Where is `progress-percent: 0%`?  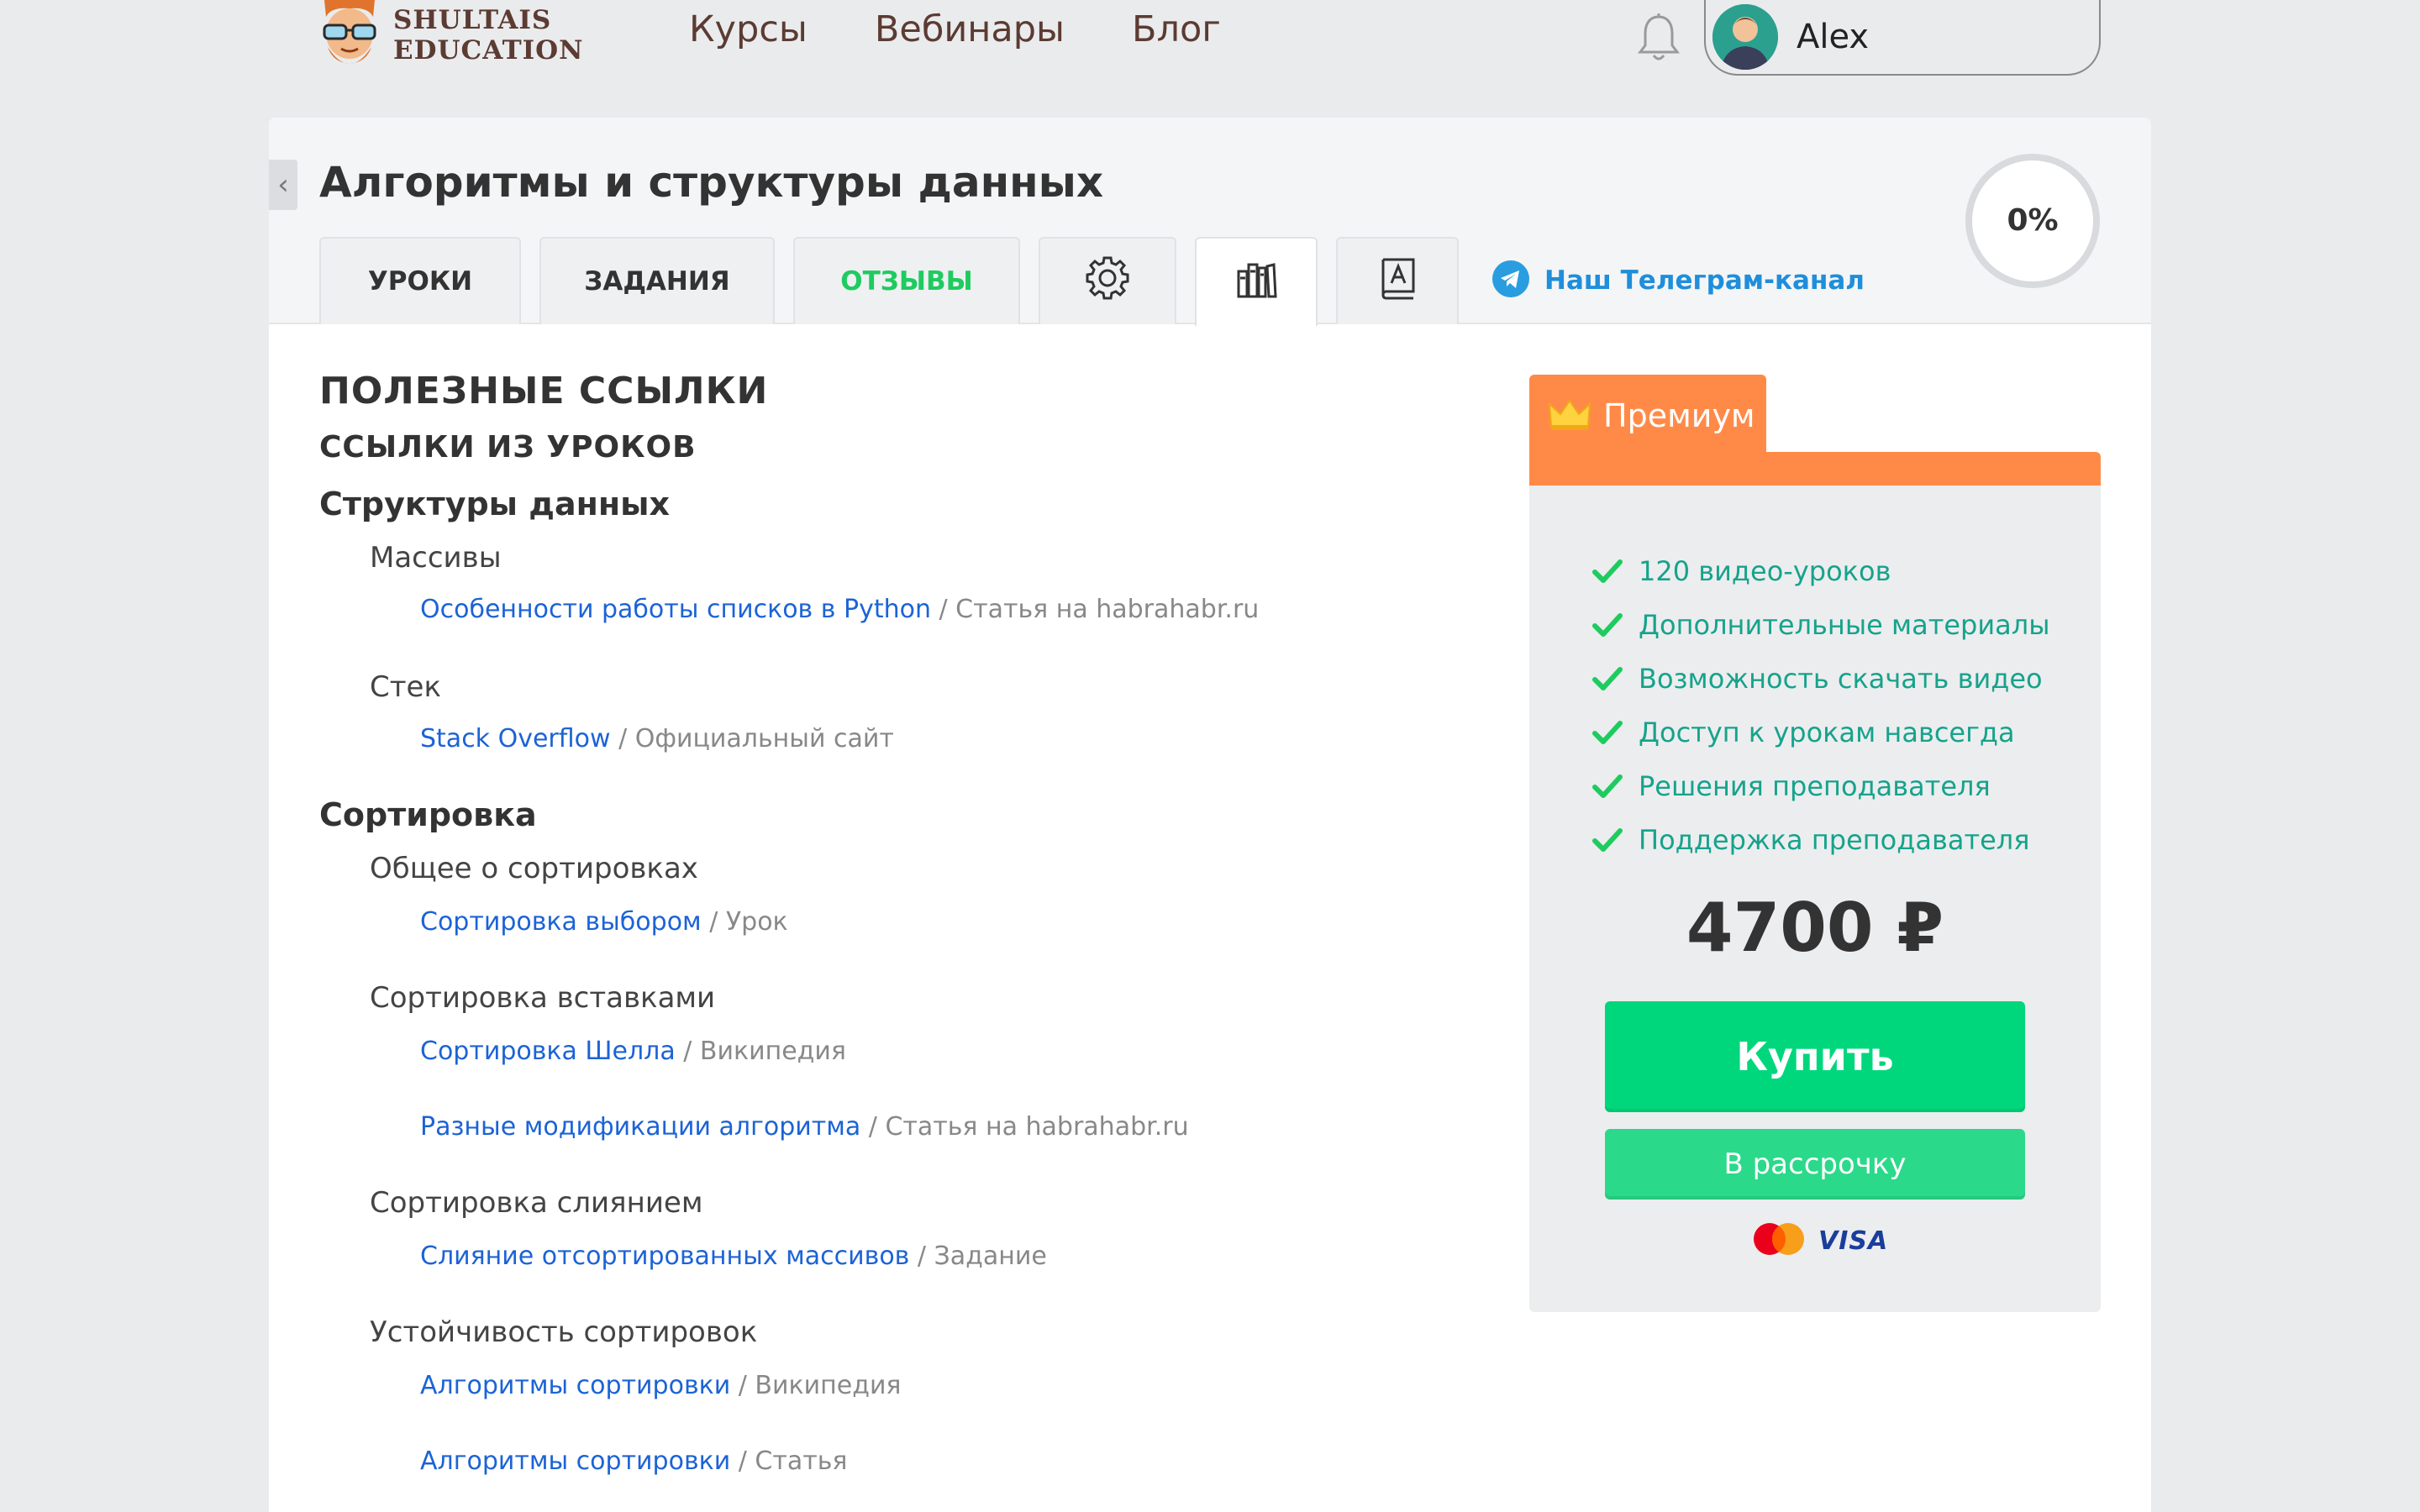 progress-percent: 0% is located at coordinates (2033, 220).